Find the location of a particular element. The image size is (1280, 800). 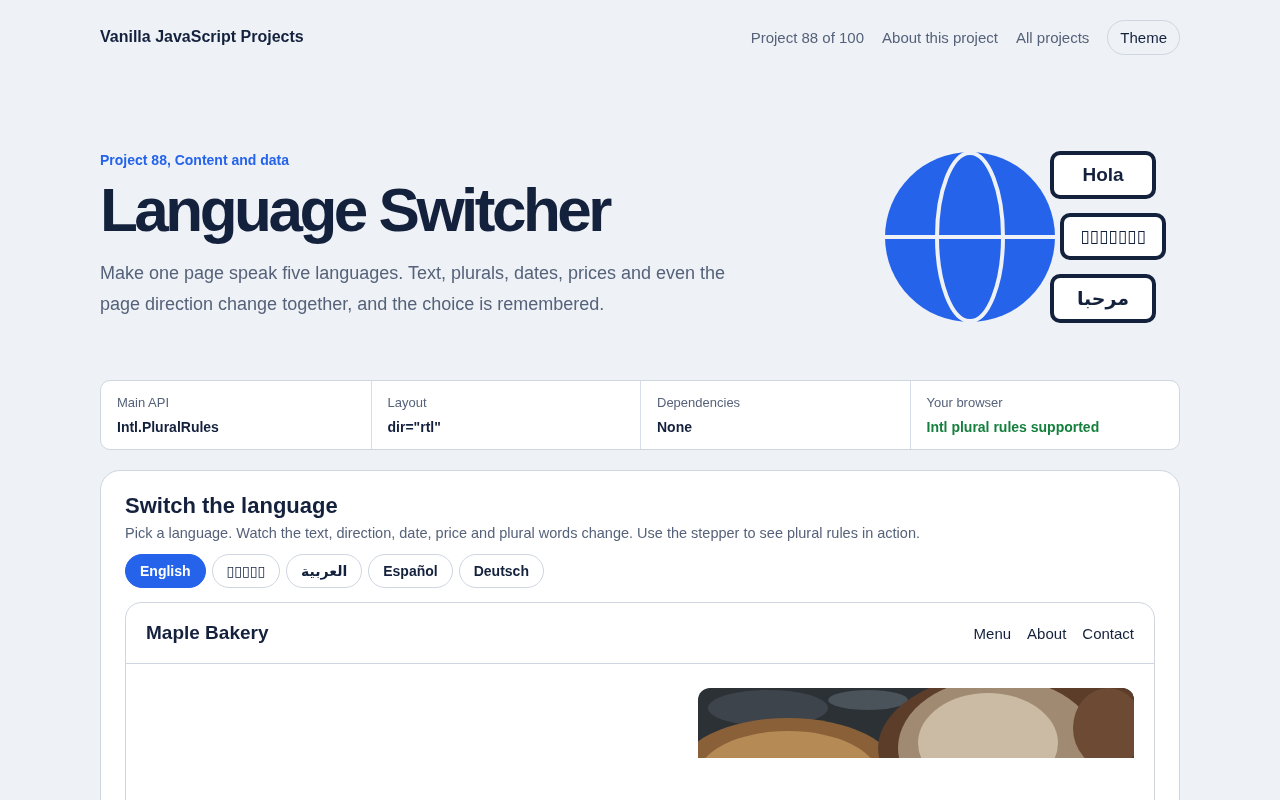

fact-label: Layout is located at coordinates (407, 402).